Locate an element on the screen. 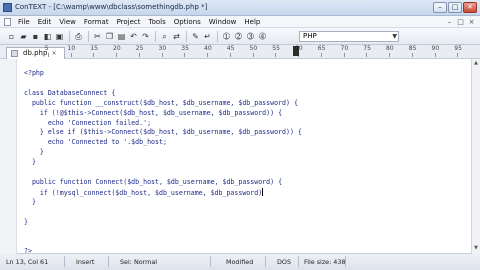 Image resolution: width=480 pixels, height=270 pixels. ruler-number: 45 is located at coordinates (230, 48).